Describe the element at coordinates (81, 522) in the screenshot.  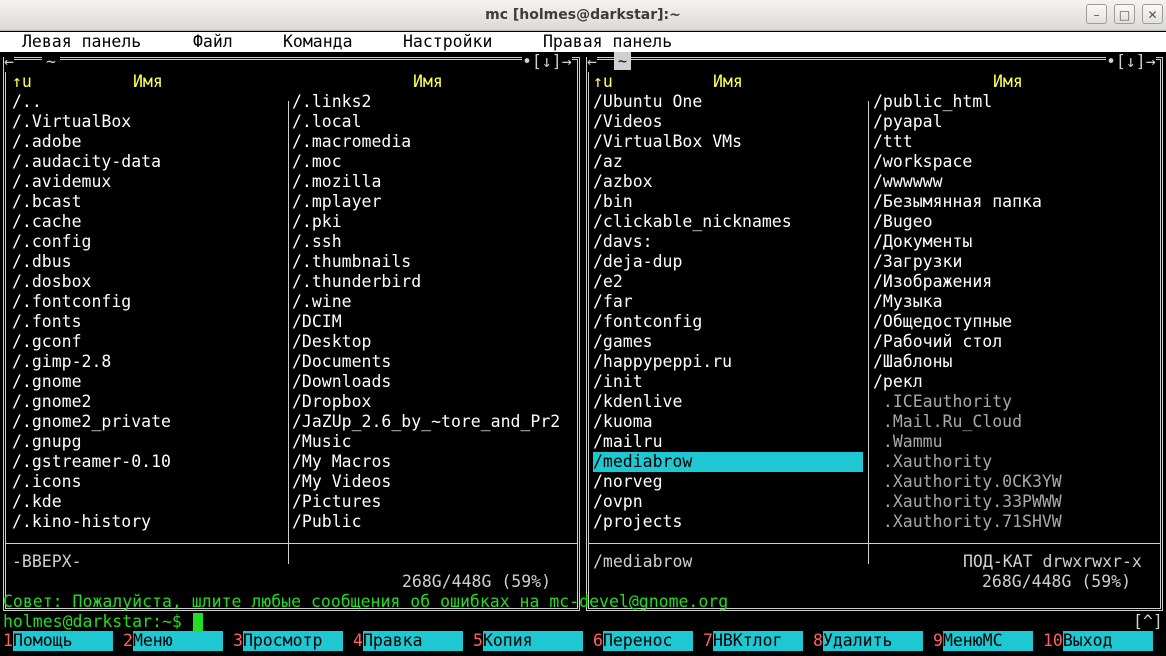
I see `file-entry: /.kino-history` at that location.